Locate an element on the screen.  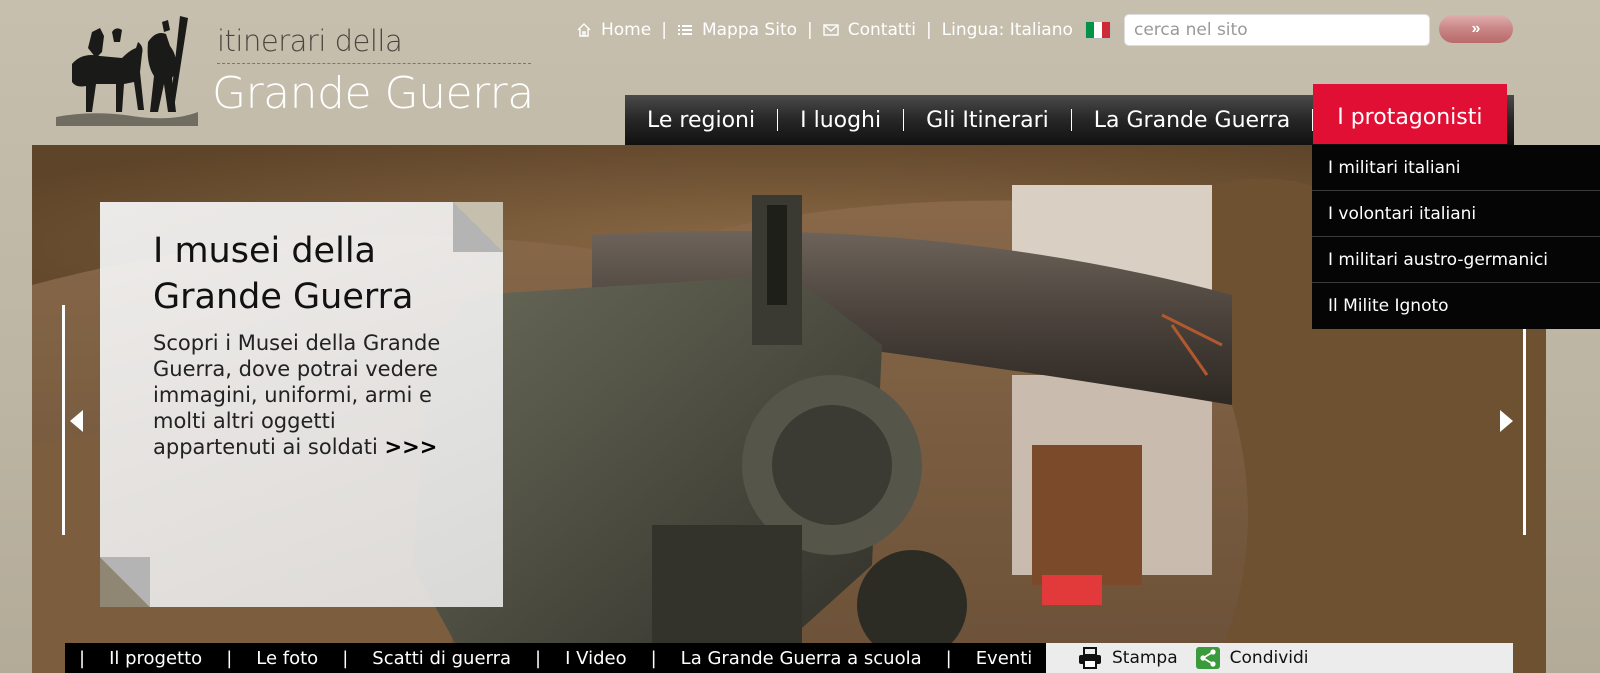
envelope-icon is located at coordinates (831, 30).